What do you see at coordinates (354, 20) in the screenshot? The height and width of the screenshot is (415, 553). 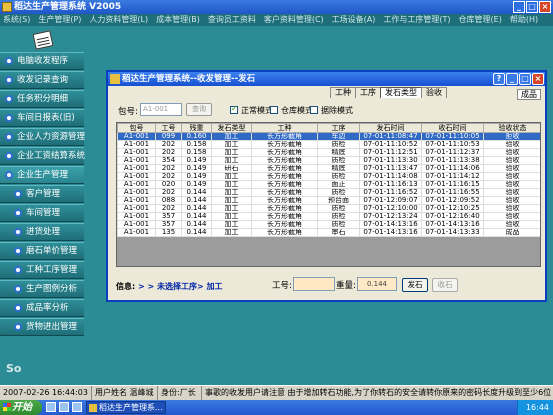 I see `menu-item: 工场设备(A)` at bounding box center [354, 20].